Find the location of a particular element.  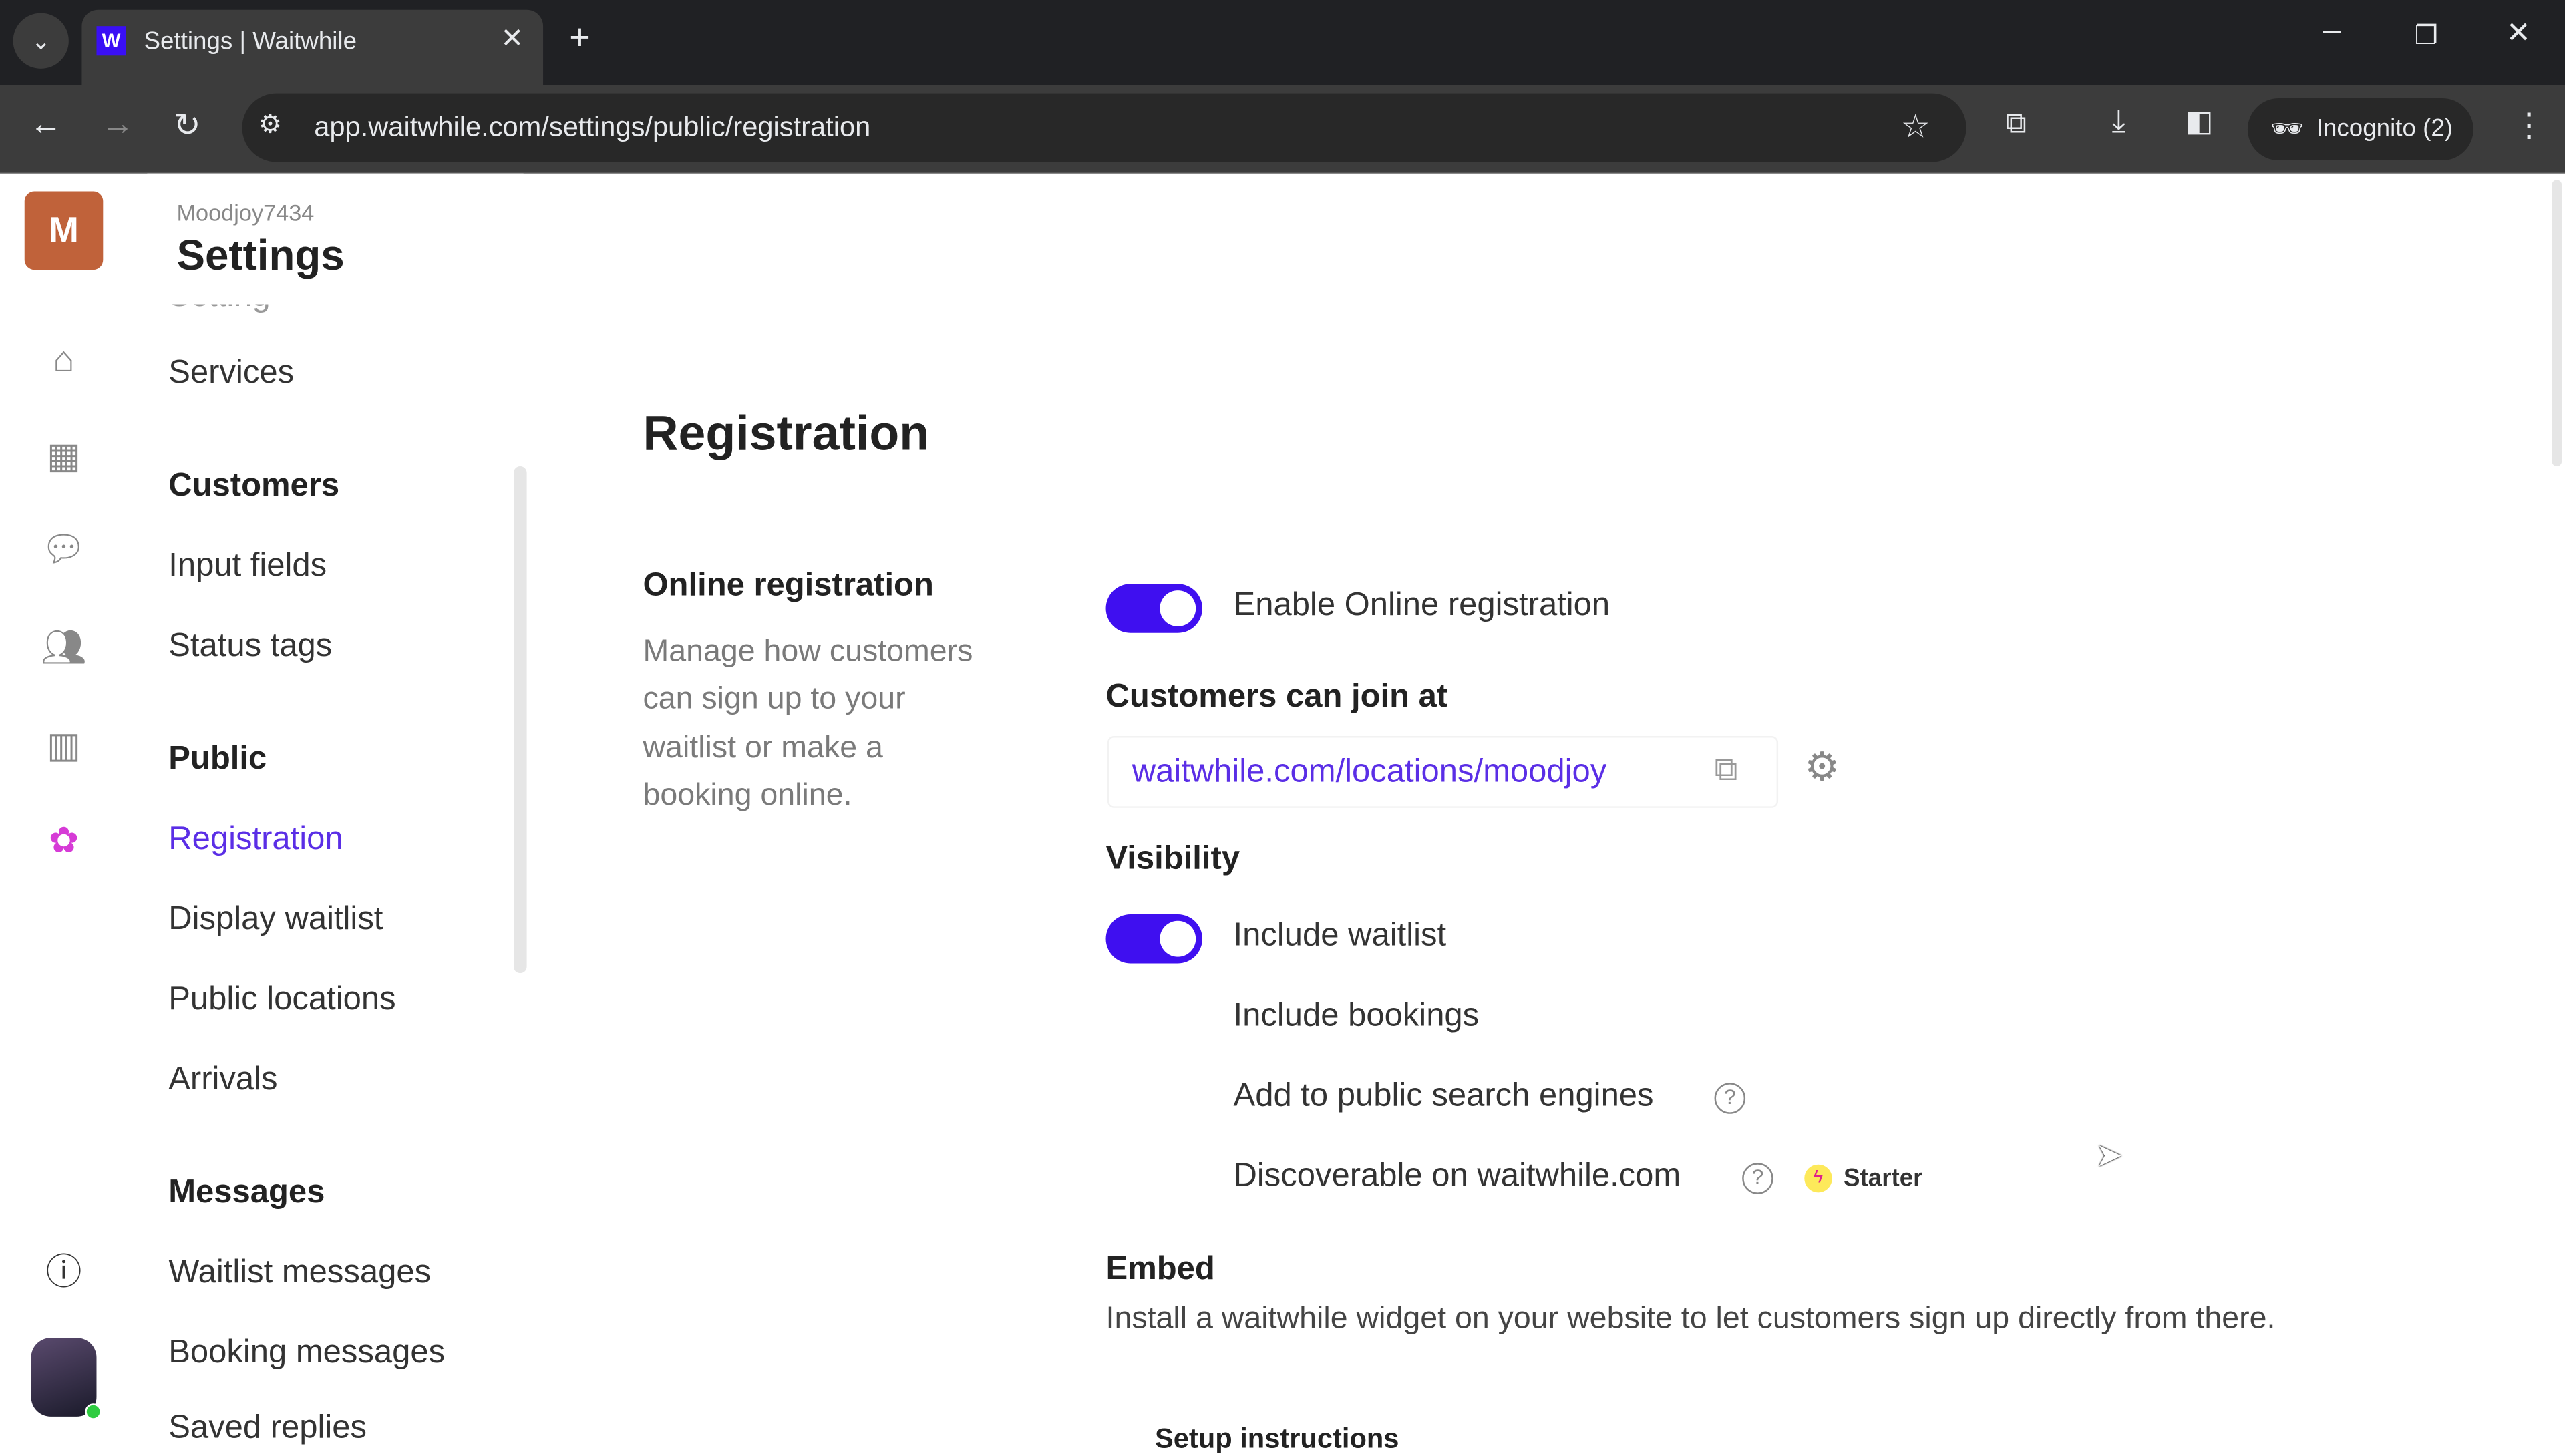

header: Moodjoy7434 Settings is located at coordinates (335, 239).